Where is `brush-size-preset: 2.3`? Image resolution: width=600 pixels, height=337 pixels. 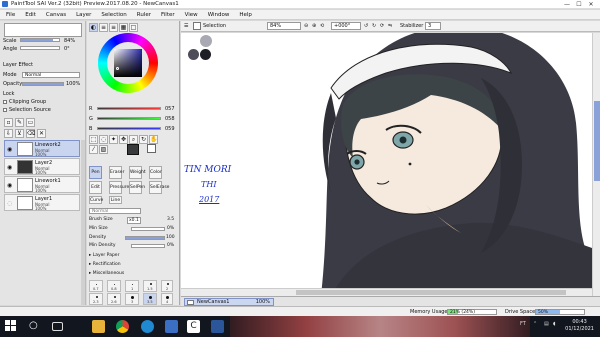
brush-size-preset: 2.3 is located at coordinates (96, 299).